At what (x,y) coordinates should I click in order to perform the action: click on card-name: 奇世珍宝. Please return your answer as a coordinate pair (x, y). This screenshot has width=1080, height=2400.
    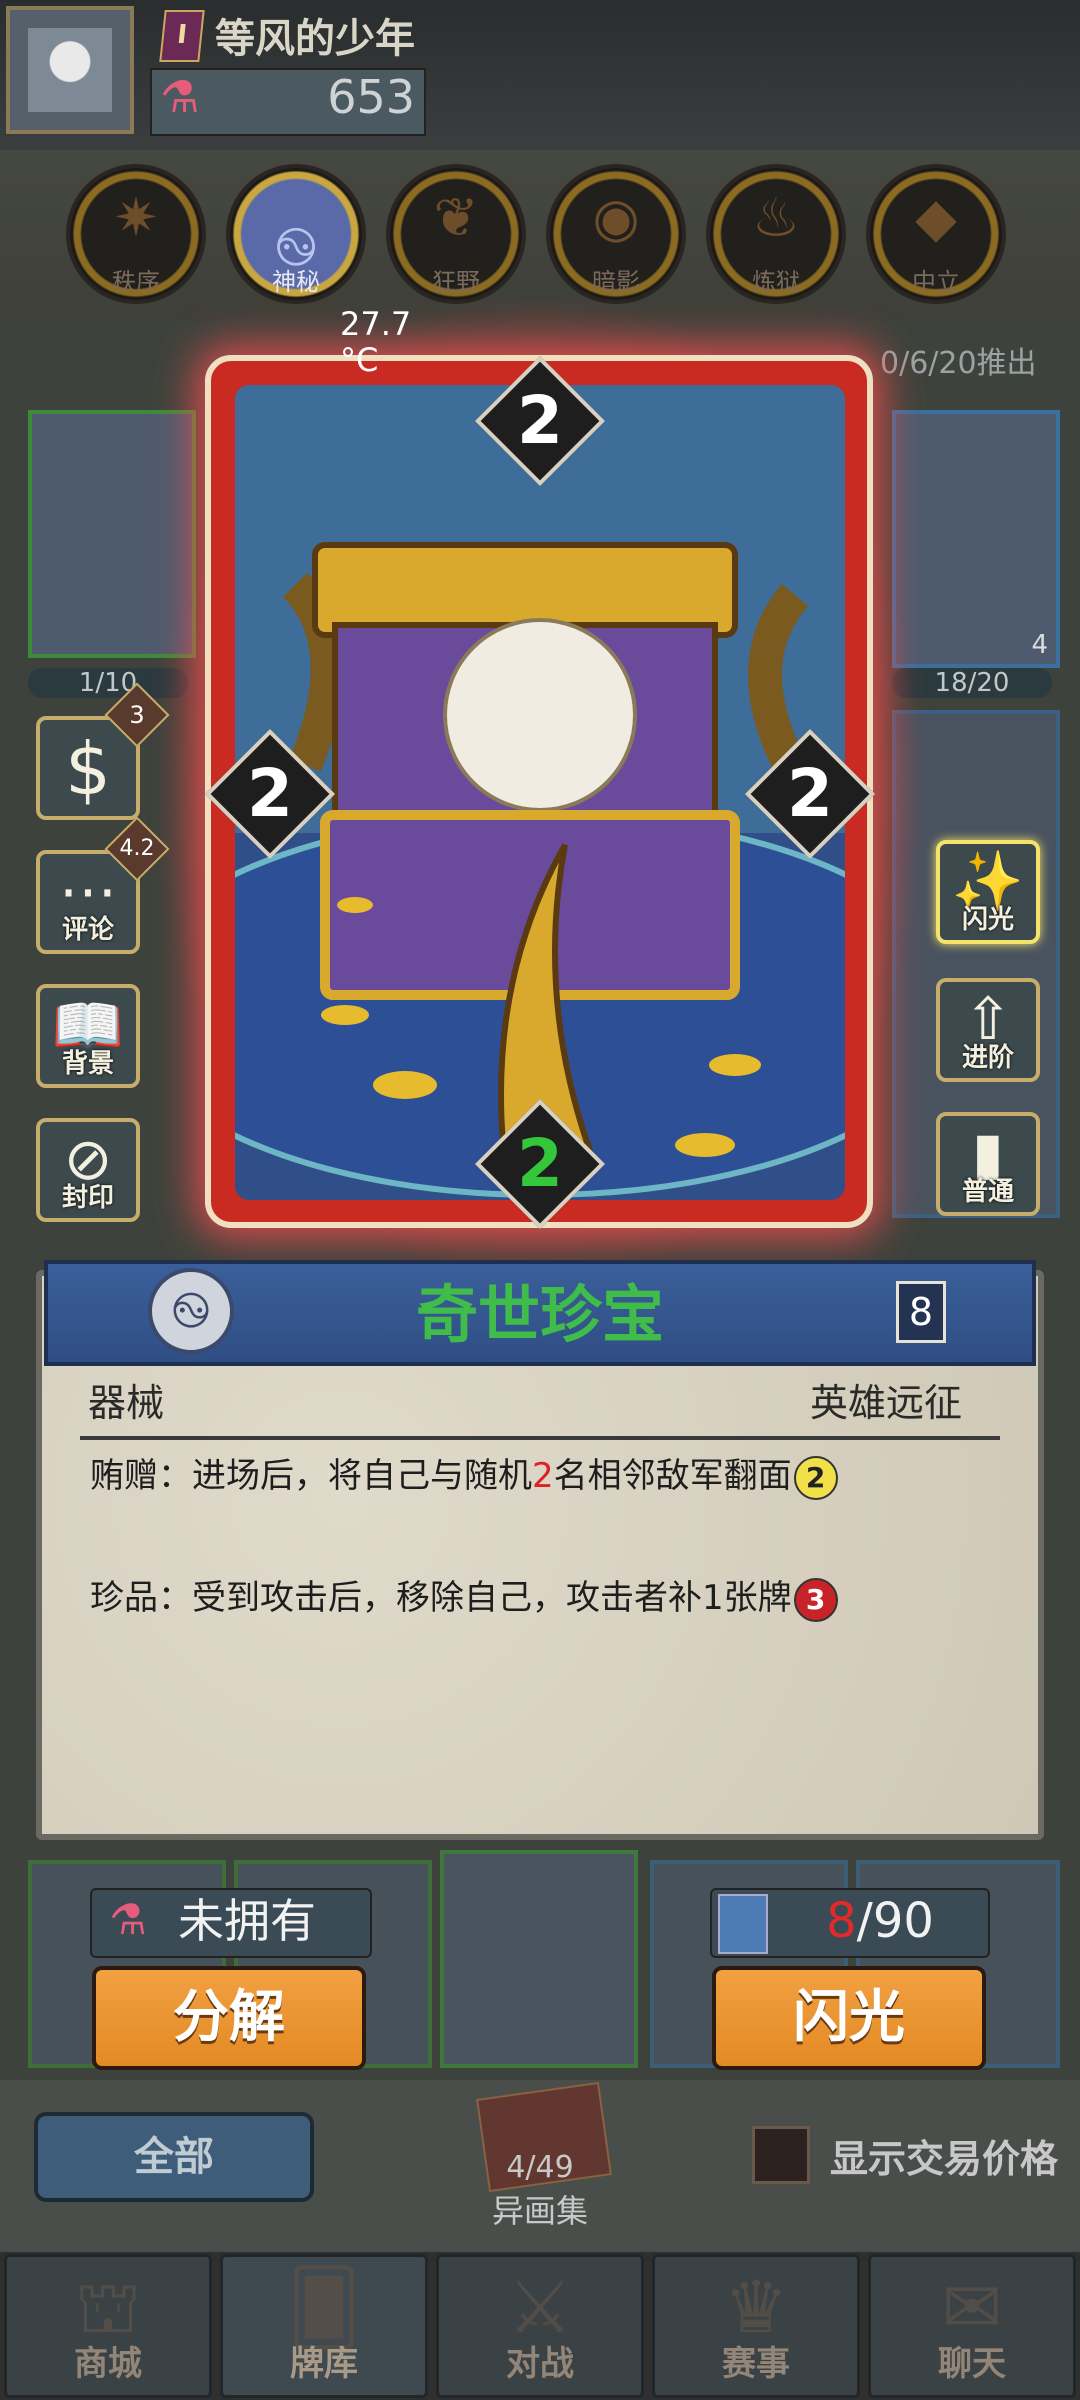
    Looking at the image, I should click on (539, 1314).